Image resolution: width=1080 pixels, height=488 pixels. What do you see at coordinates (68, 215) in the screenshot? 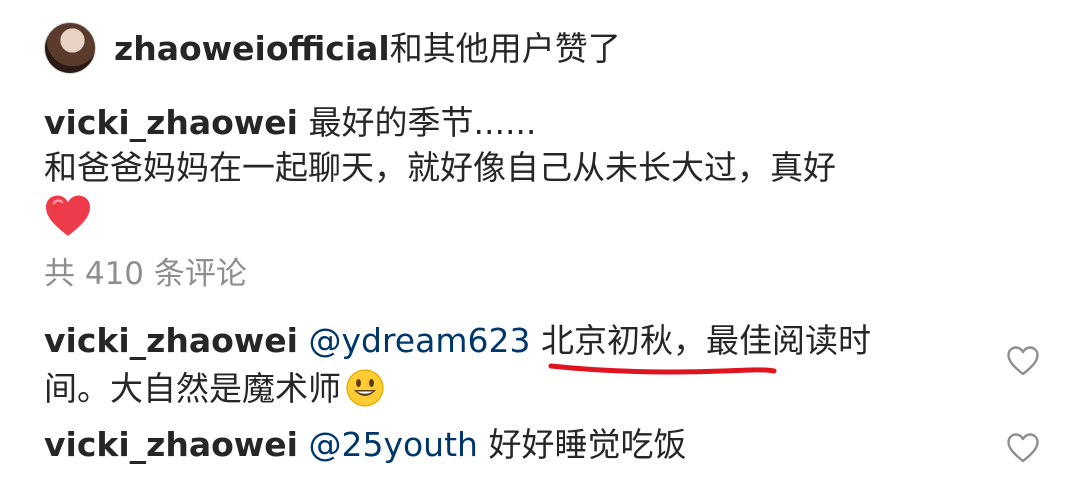
I see `heart-emoji` at bounding box center [68, 215].